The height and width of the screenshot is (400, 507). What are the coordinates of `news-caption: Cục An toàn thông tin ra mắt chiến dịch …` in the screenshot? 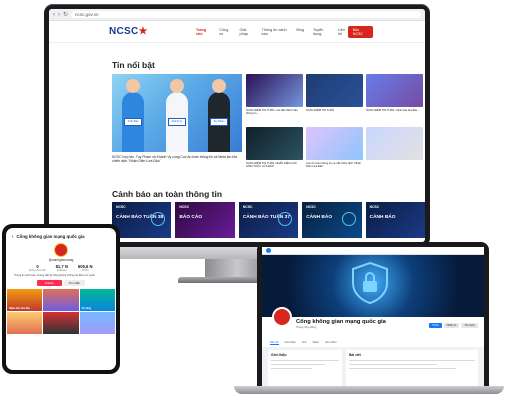 It's located at (334, 165).